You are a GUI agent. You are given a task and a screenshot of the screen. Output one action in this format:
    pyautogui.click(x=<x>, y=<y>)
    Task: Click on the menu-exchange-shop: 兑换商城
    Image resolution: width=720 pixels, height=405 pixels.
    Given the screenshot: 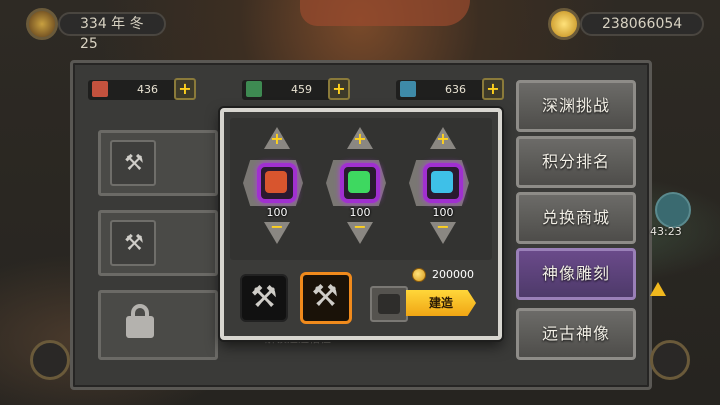 What is the action you would take?
    pyautogui.click(x=576, y=218)
    